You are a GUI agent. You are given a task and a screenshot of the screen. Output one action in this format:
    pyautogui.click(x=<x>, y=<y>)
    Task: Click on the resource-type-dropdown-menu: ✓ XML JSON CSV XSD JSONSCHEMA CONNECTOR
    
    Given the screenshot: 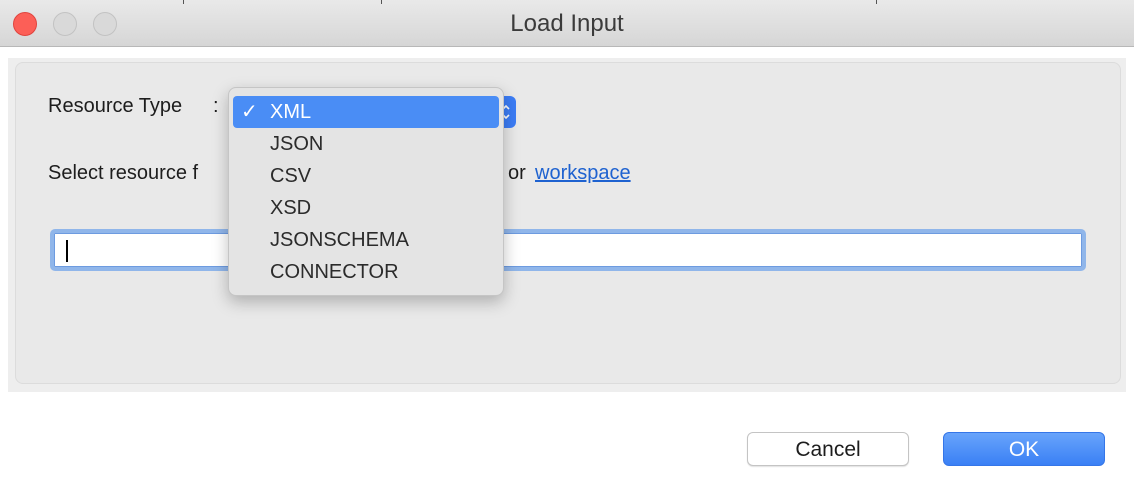 What is the action you would take?
    pyautogui.click(x=366, y=191)
    